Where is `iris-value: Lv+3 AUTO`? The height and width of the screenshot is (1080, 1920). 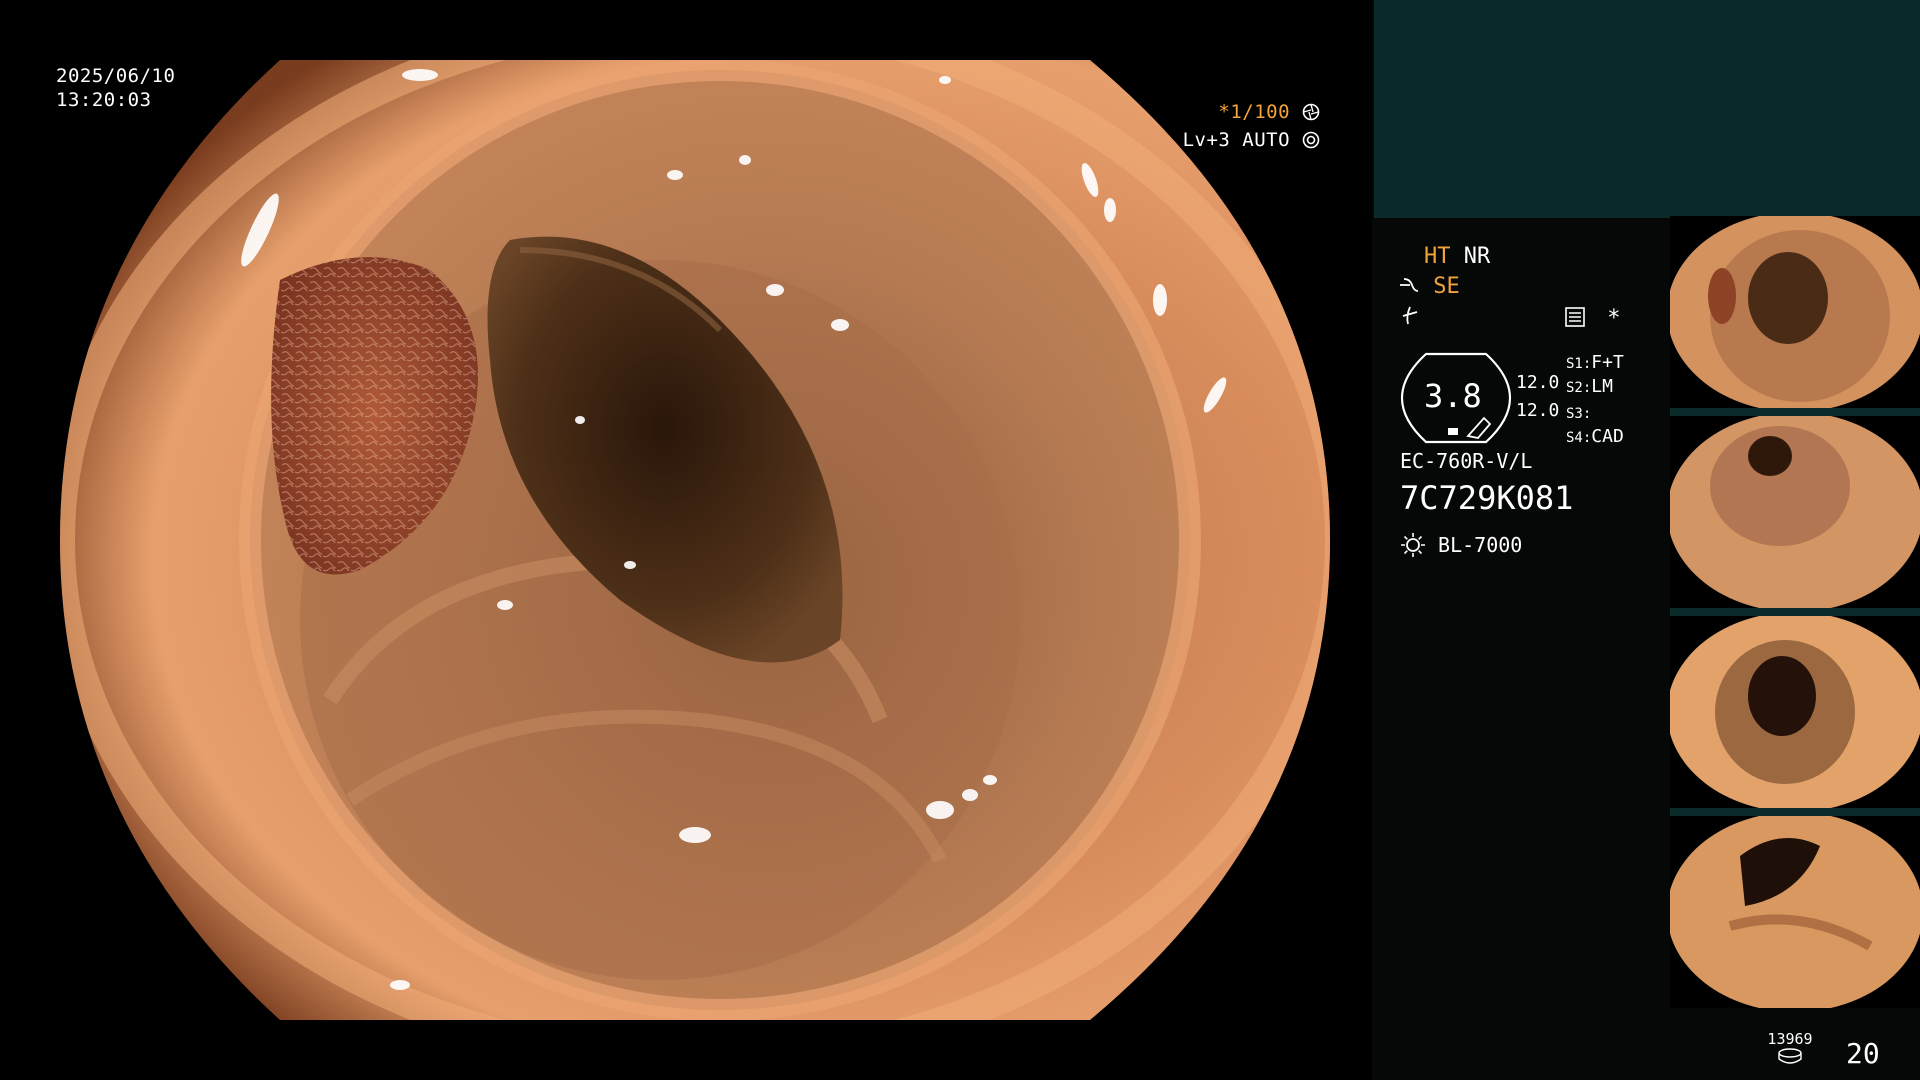
iris-value: Lv+3 AUTO is located at coordinates (1236, 140).